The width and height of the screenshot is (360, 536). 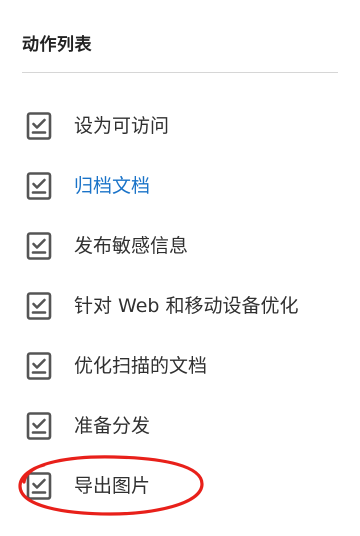 I want to click on action-label: 针对 Web 和移动设备优化, so click(x=186, y=306).